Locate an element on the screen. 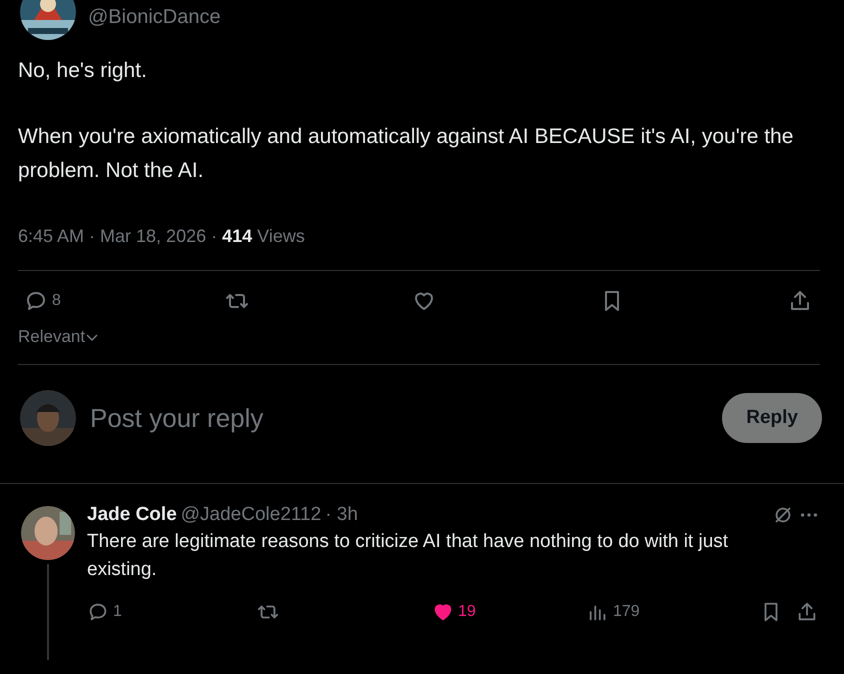 The height and width of the screenshot is (674, 844). user-handle: @BionicDance is located at coordinates (154, 23).